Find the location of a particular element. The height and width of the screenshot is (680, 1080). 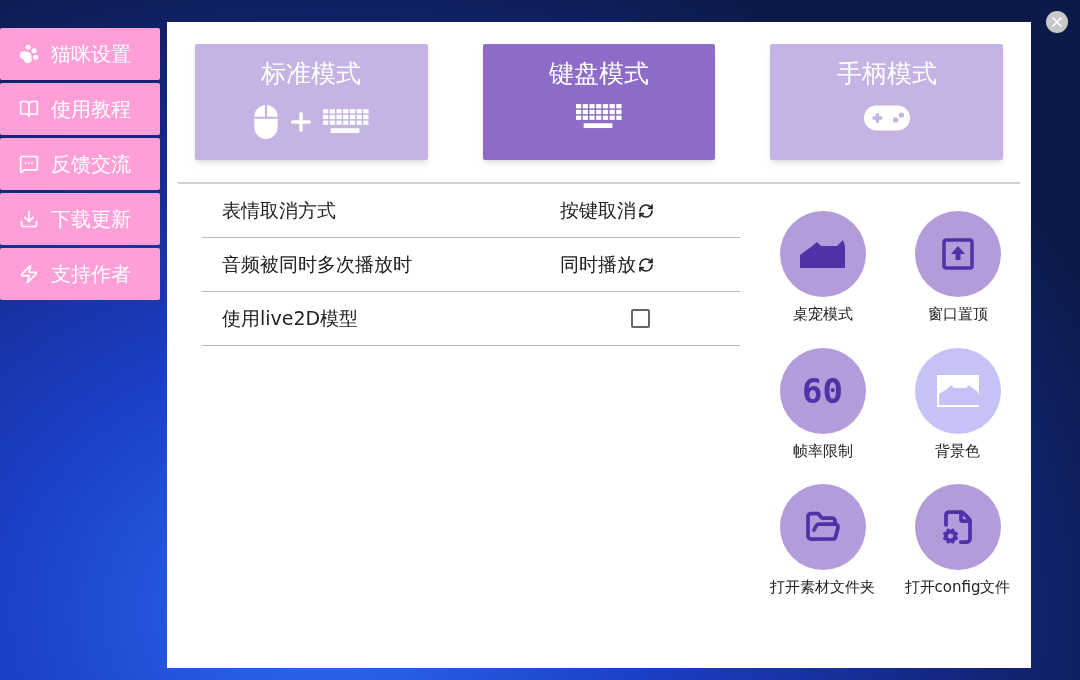

download-icon is located at coordinates (29, 219).